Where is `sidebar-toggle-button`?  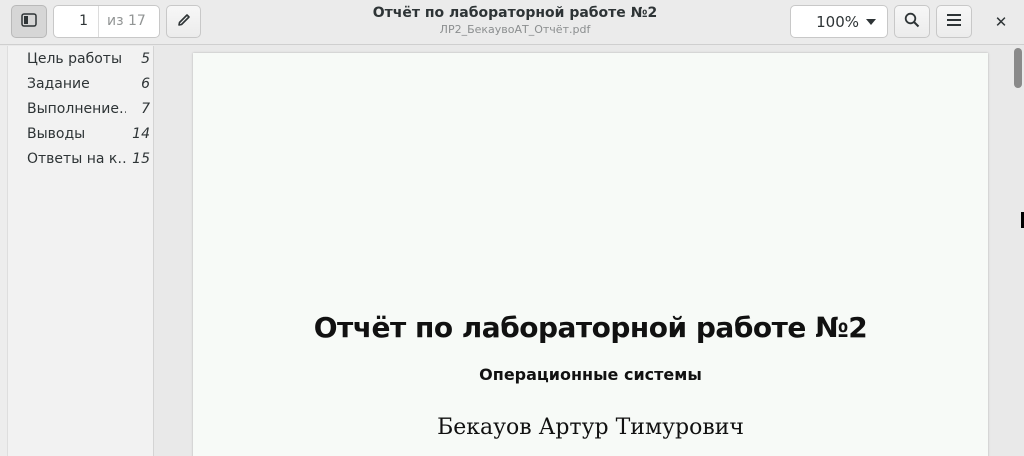
sidebar-toggle-button is located at coordinates (29, 21).